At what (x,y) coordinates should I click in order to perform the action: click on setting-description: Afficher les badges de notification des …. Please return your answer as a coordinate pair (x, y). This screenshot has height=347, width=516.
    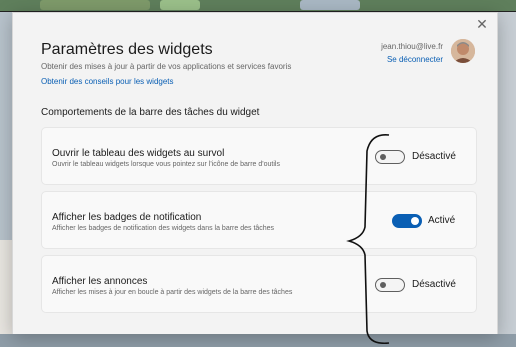
    Looking at the image, I should click on (163, 228).